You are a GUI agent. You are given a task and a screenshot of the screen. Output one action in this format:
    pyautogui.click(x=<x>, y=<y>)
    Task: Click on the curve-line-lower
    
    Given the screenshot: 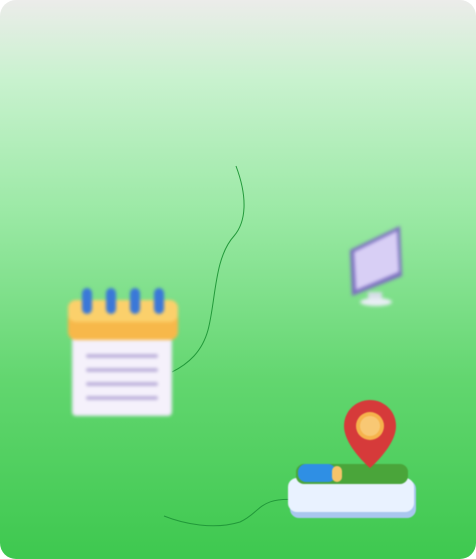 What is the action you would take?
    pyautogui.click(x=232, y=512)
    